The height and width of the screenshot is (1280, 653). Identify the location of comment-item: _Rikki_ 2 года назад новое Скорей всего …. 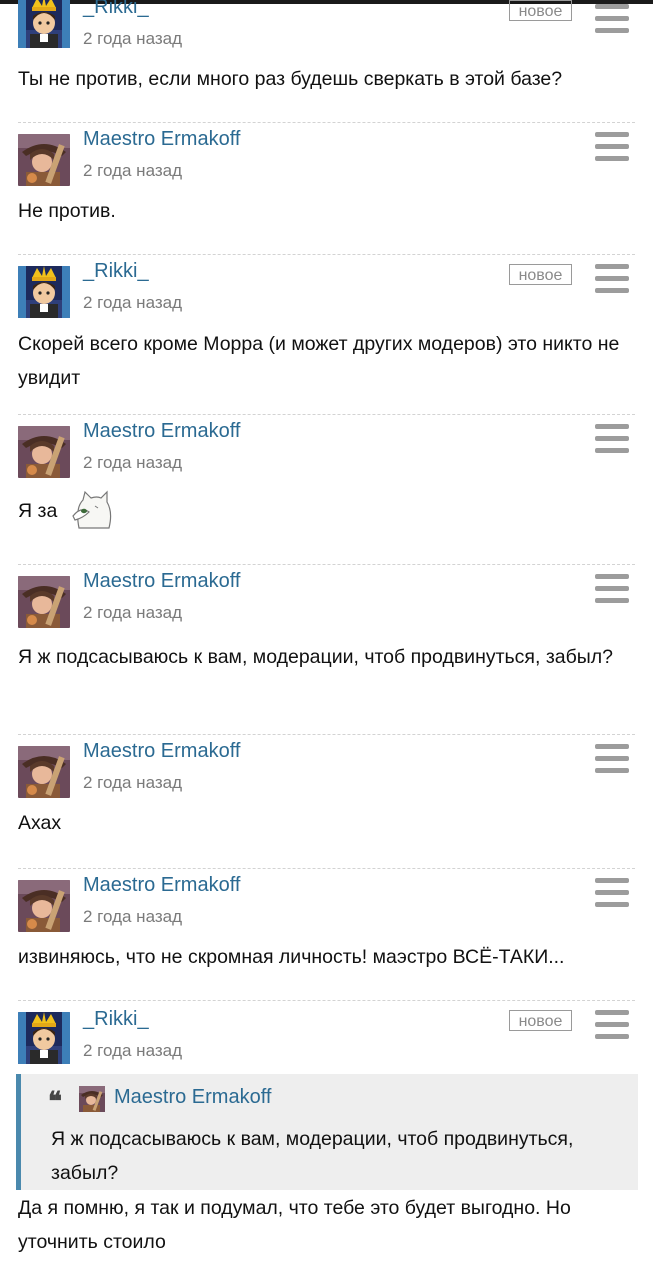
(326, 329).